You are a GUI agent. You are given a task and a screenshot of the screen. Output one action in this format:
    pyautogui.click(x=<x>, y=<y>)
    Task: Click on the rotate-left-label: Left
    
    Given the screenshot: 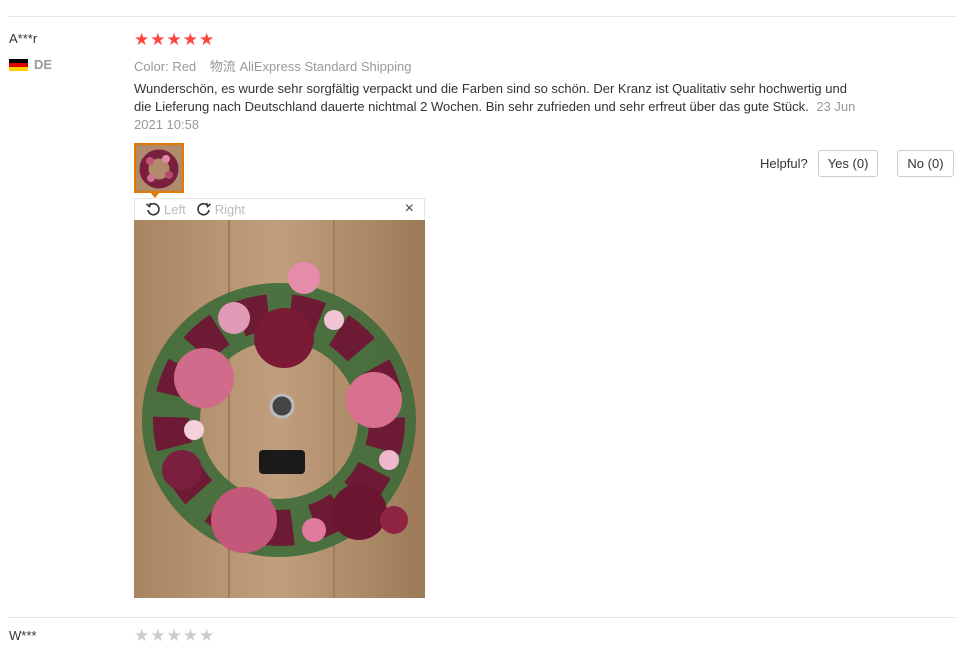 What is the action you would take?
    pyautogui.click(x=175, y=209)
    